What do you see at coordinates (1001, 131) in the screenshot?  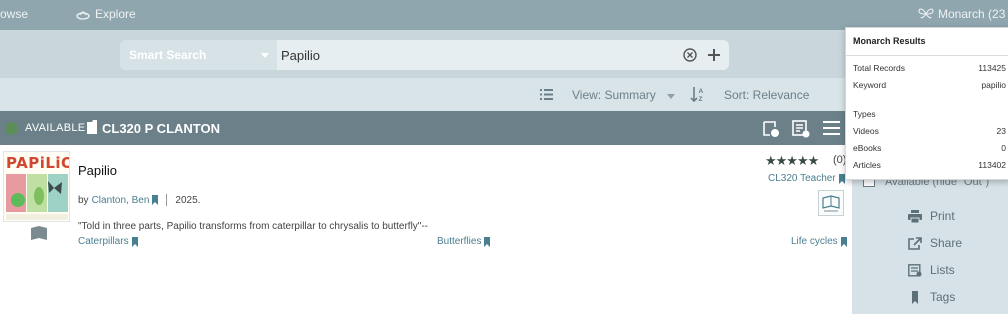 I see `type-count: 23` at bounding box center [1001, 131].